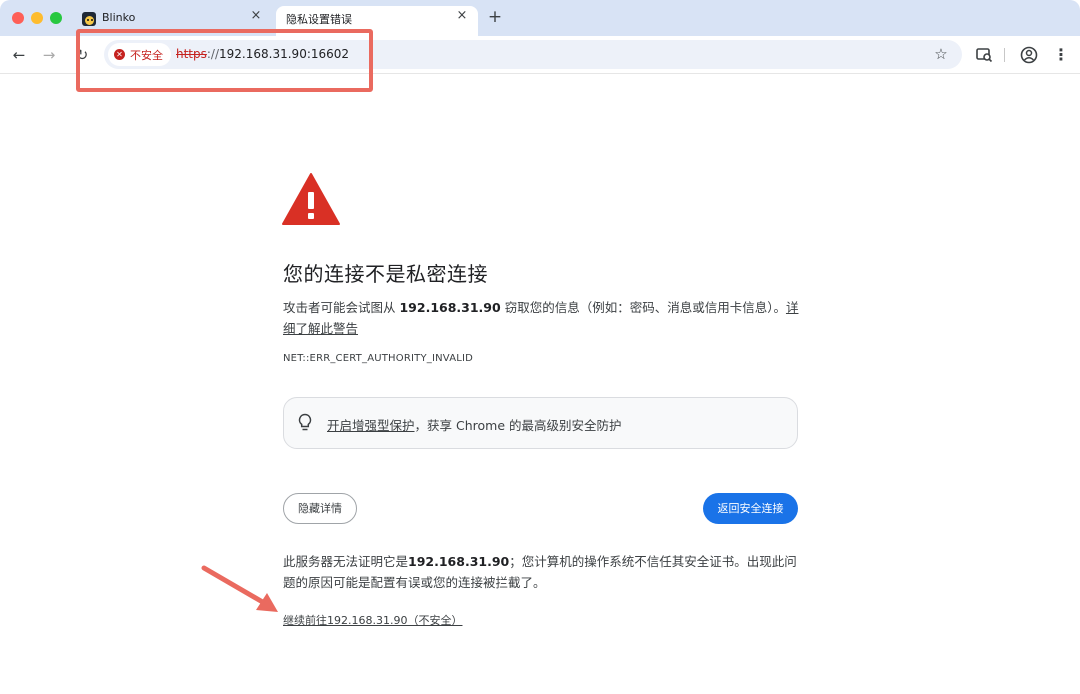 The width and height of the screenshot is (1080, 694). I want to click on new-tab-button: +, so click(495, 17).